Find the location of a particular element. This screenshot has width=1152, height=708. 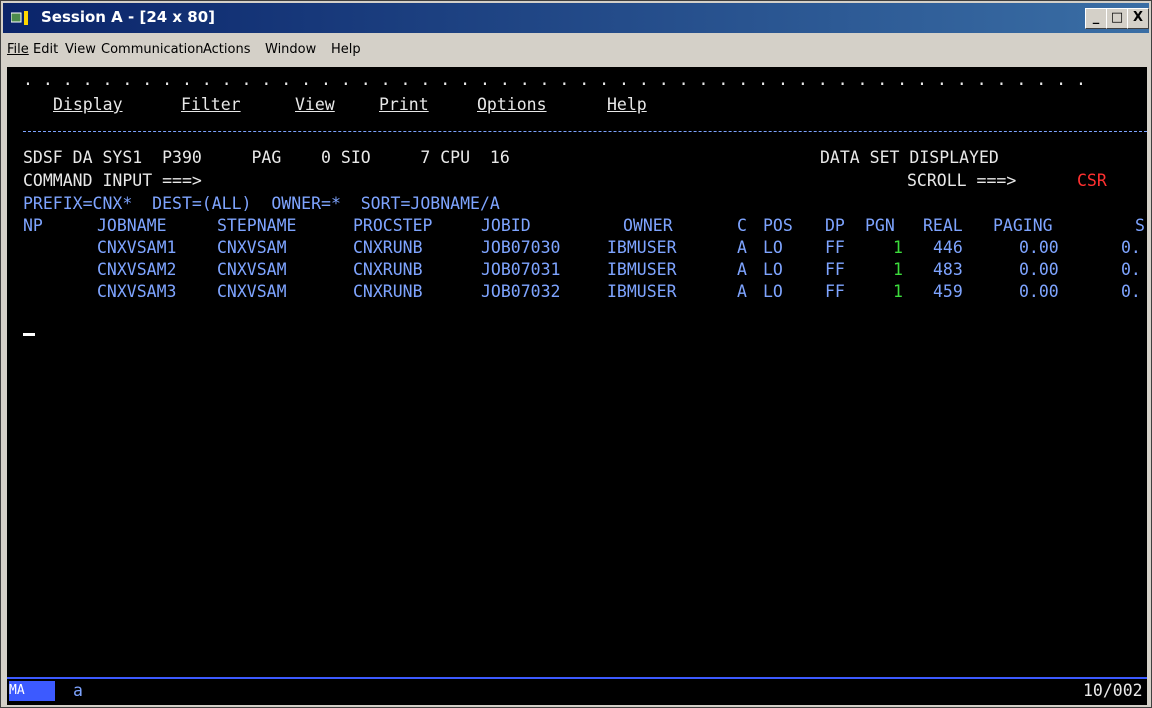

terminal-app-icon is located at coordinates (22, 18).